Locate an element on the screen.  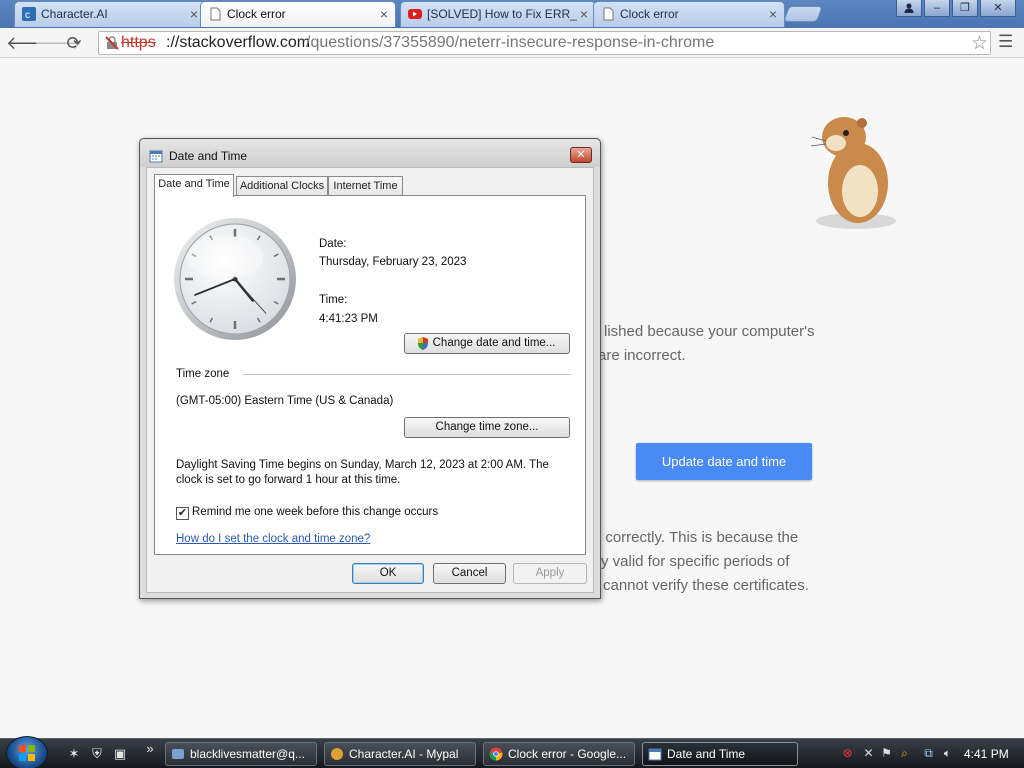
tray-app-icon: ⚑ is located at coordinates (886, 753).